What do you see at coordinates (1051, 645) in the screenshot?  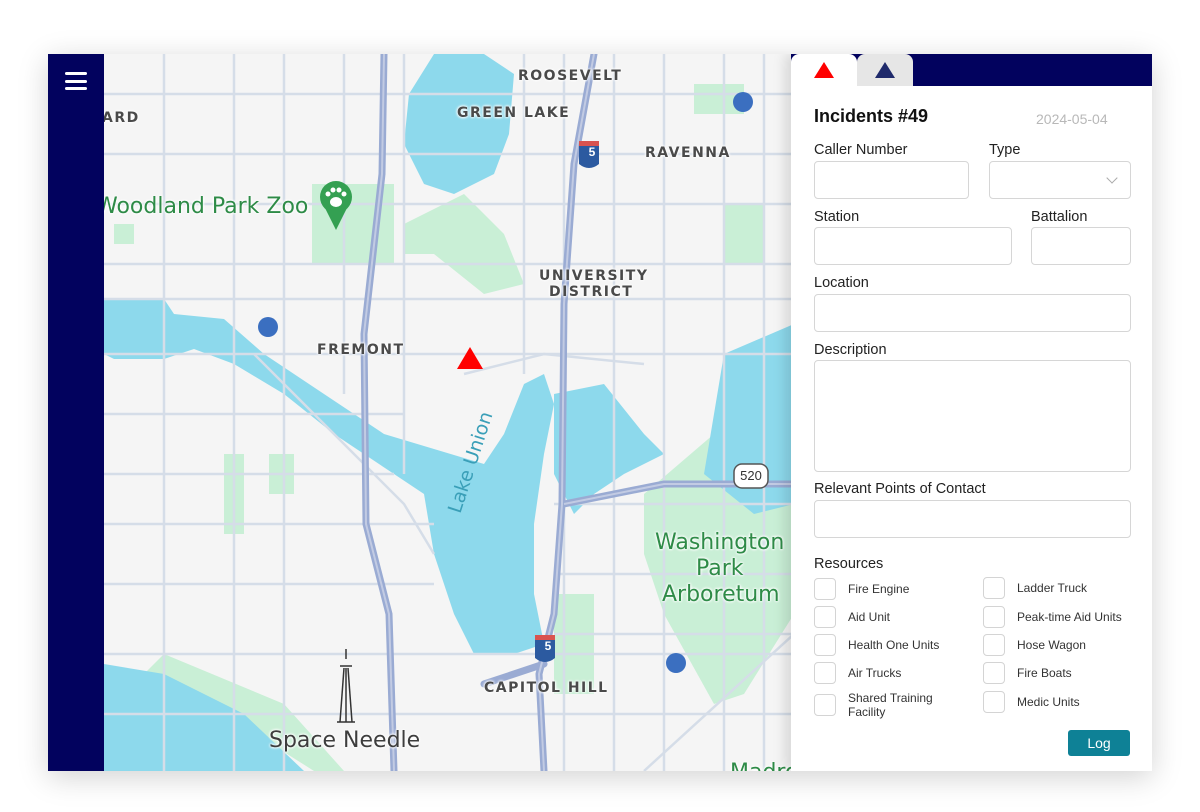 I see `checkbox-label: Hose Wagon` at bounding box center [1051, 645].